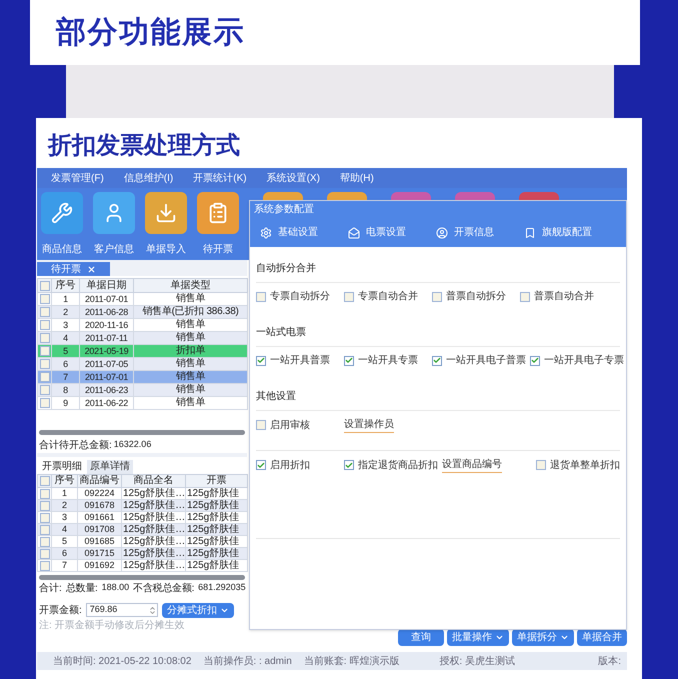  I want to click on toolbar-label: 客户信息, so click(114, 249).